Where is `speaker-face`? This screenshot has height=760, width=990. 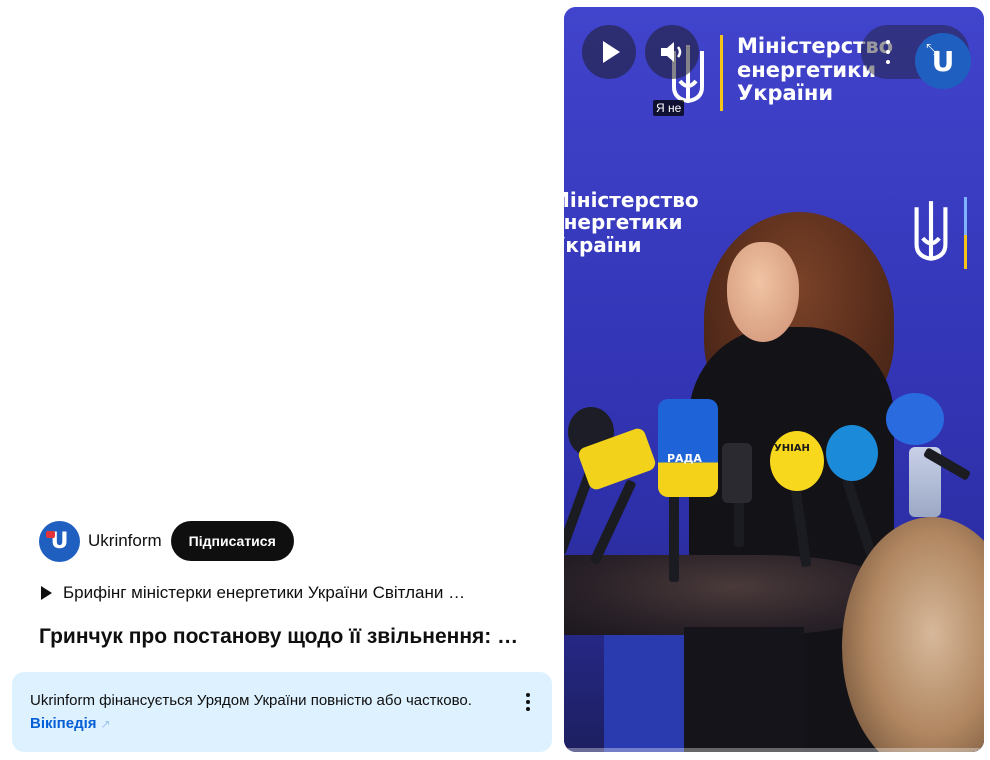 speaker-face is located at coordinates (763, 292).